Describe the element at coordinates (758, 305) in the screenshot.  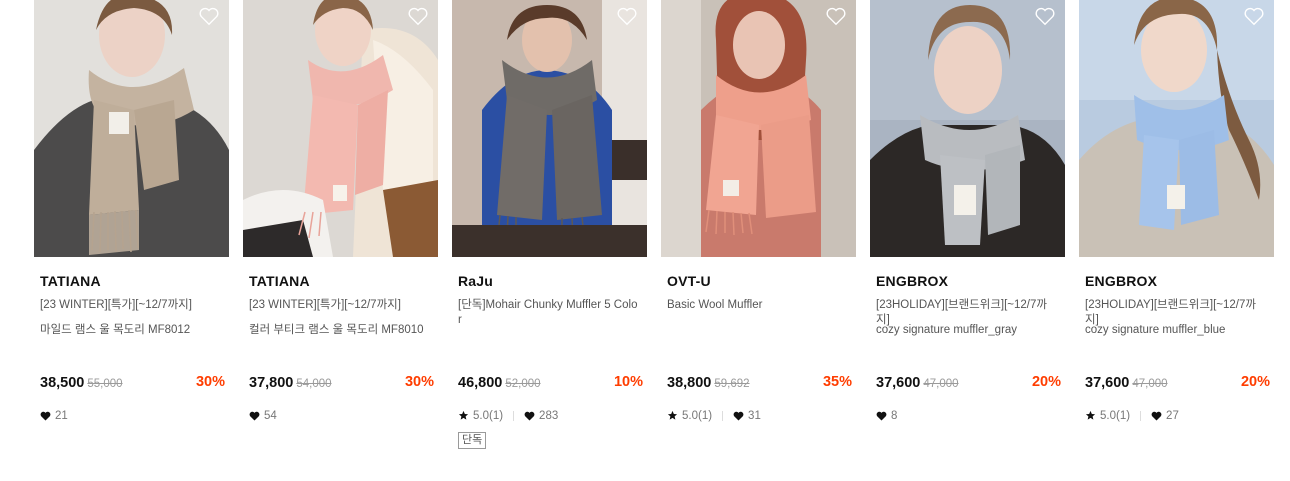
I see `product-name: Basic Wool Muffler` at that location.